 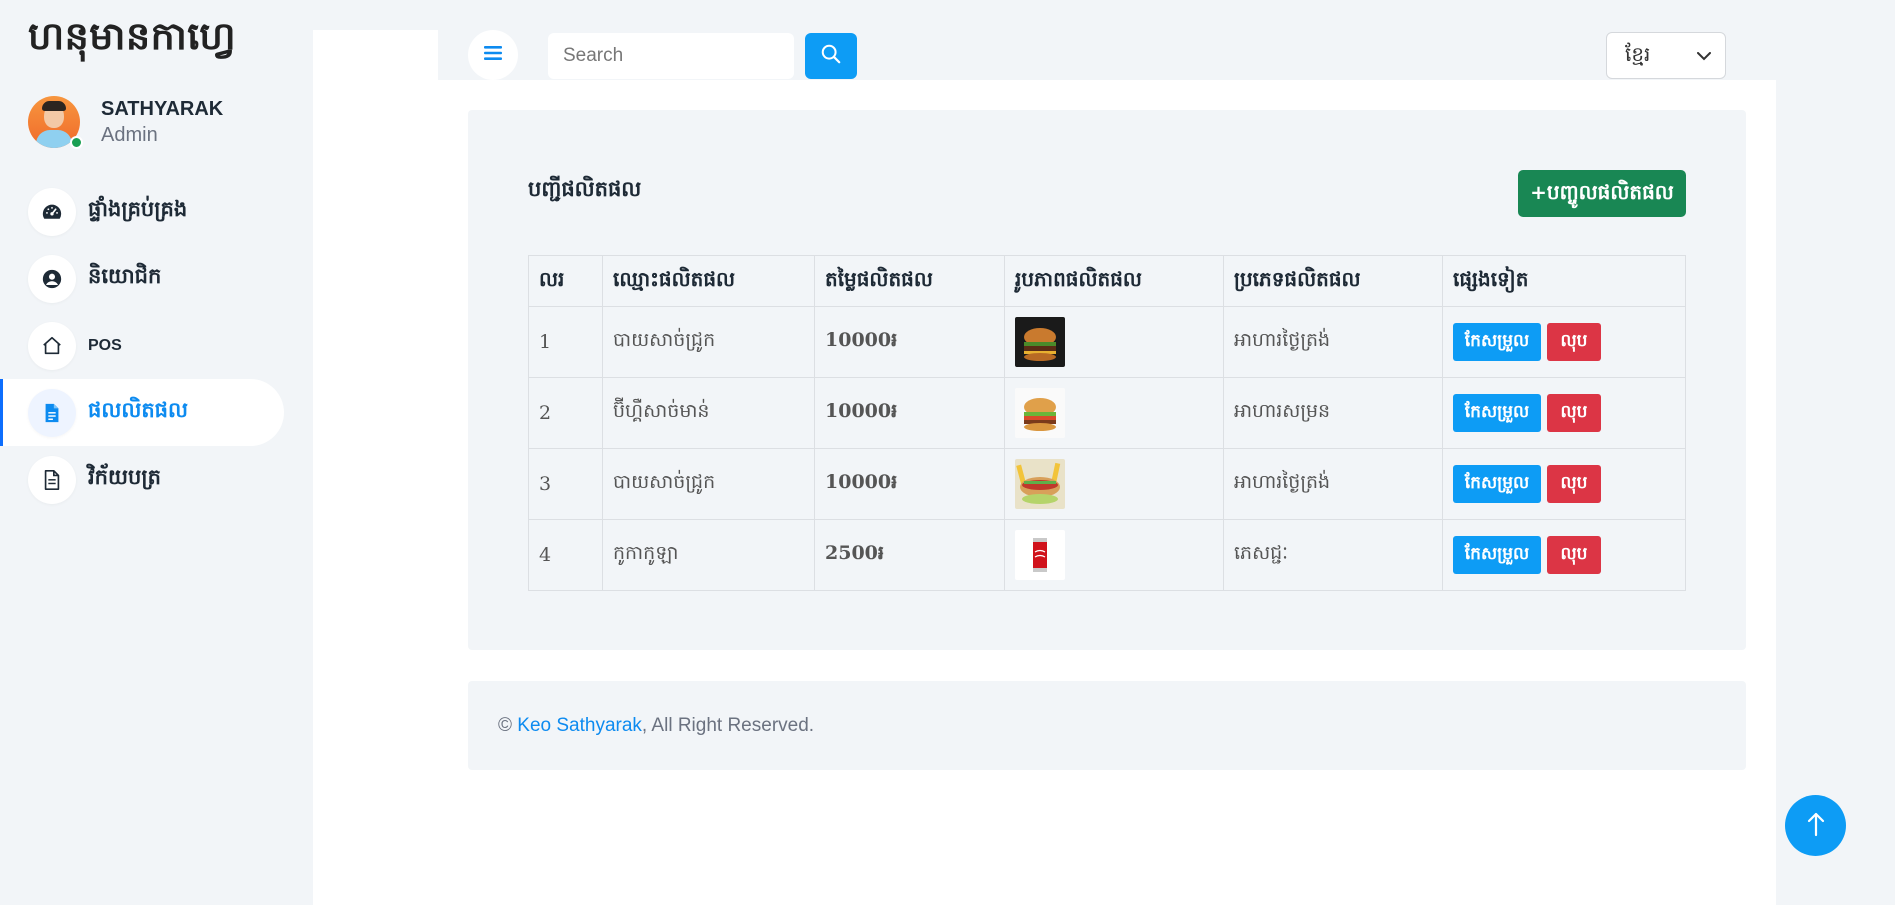 I want to click on row-number: 3, so click(x=565, y=484).